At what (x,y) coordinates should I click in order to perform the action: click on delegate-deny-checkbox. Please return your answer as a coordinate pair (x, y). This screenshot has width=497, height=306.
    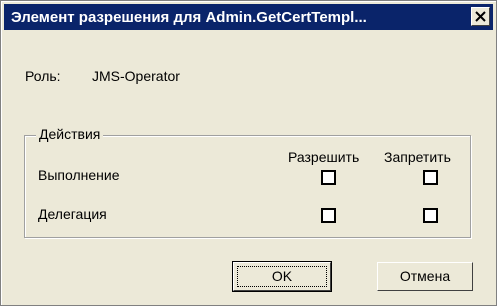
    Looking at the image, I should click on (430, 215).